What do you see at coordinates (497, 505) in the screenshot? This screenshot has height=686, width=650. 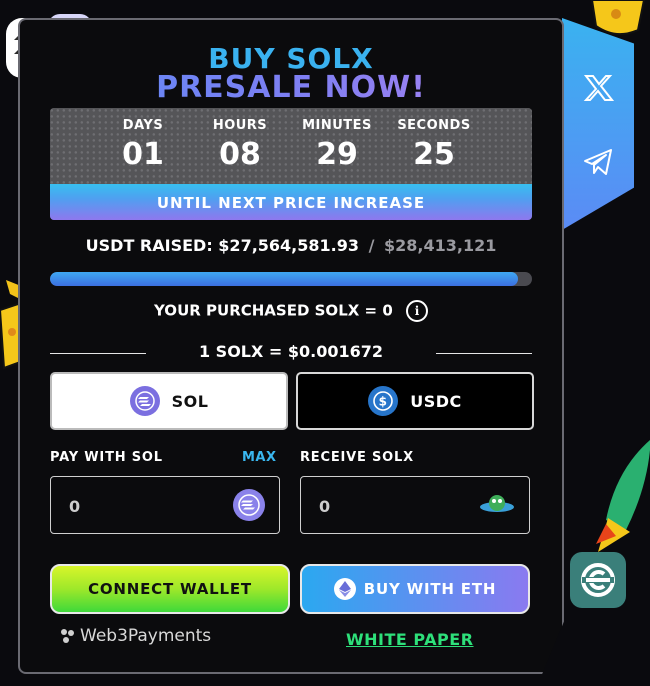 I see `solx-token-icon` at bounding box center [497, 505].